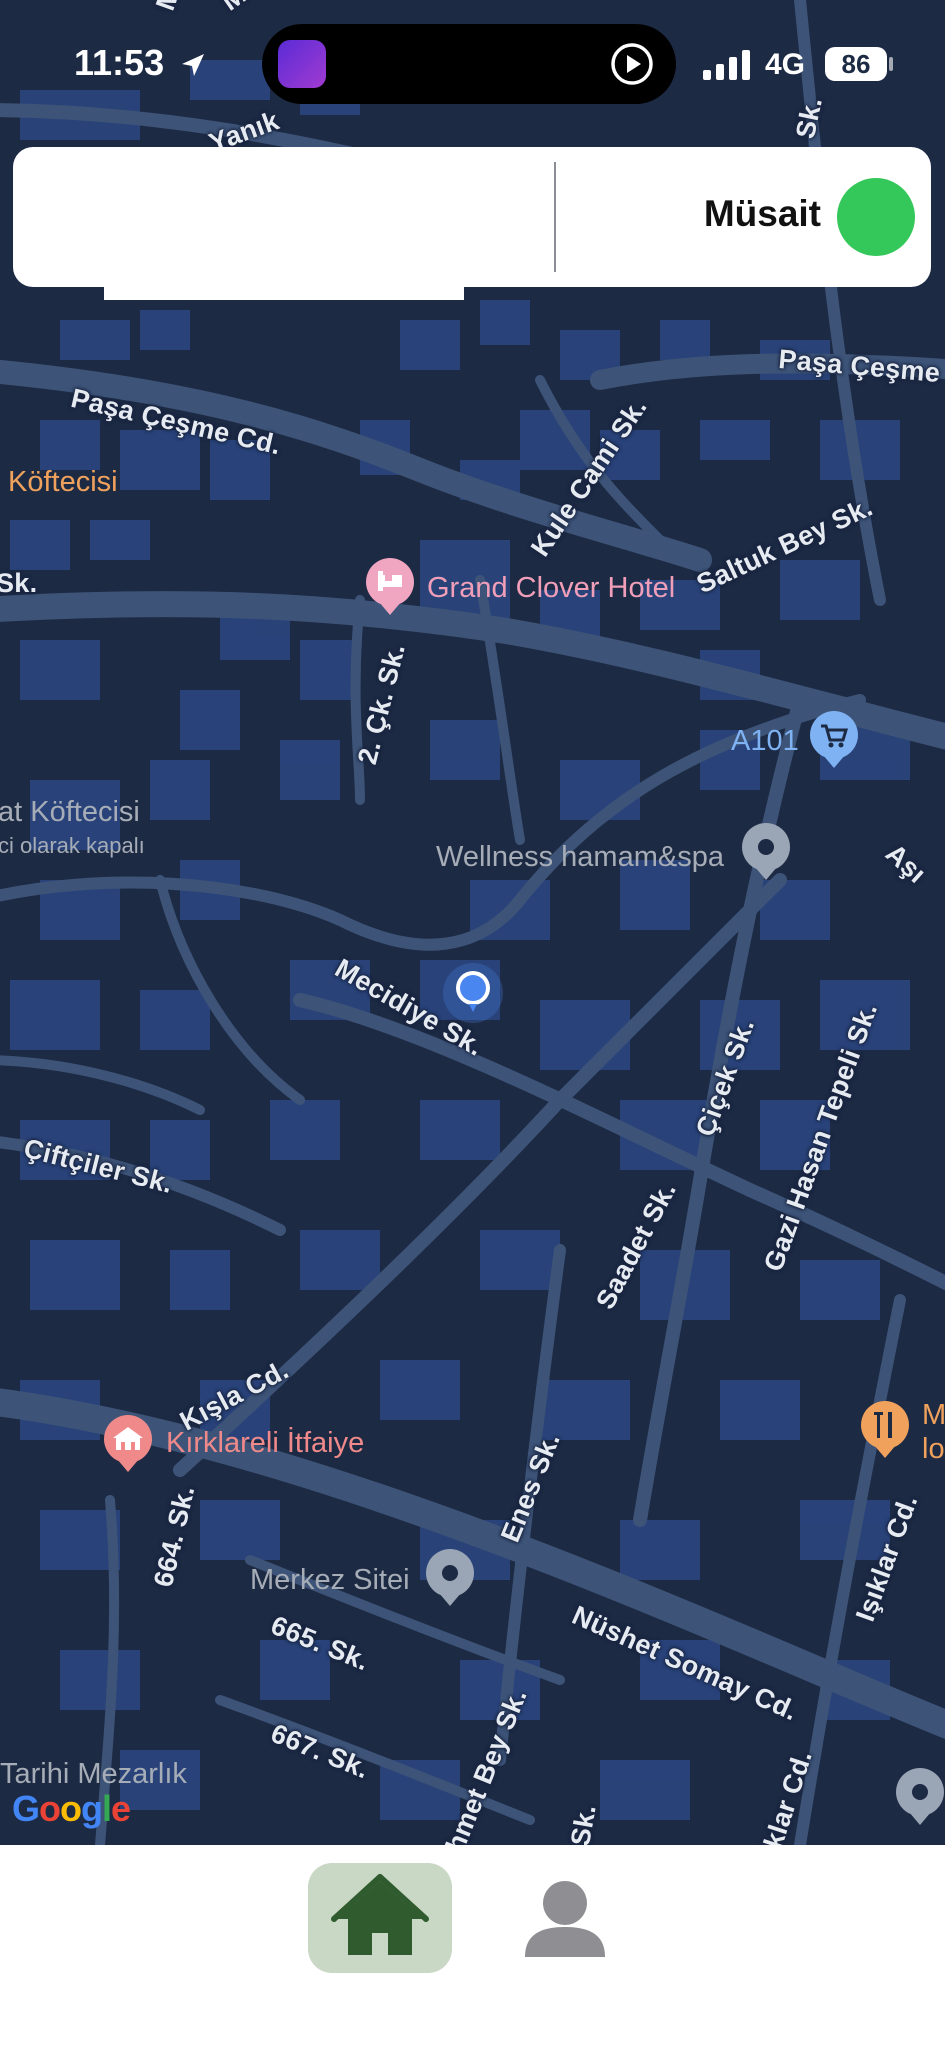  Describe the element at coordinates (891, 64) in the screenshot. I see `battery-tip` at that location.